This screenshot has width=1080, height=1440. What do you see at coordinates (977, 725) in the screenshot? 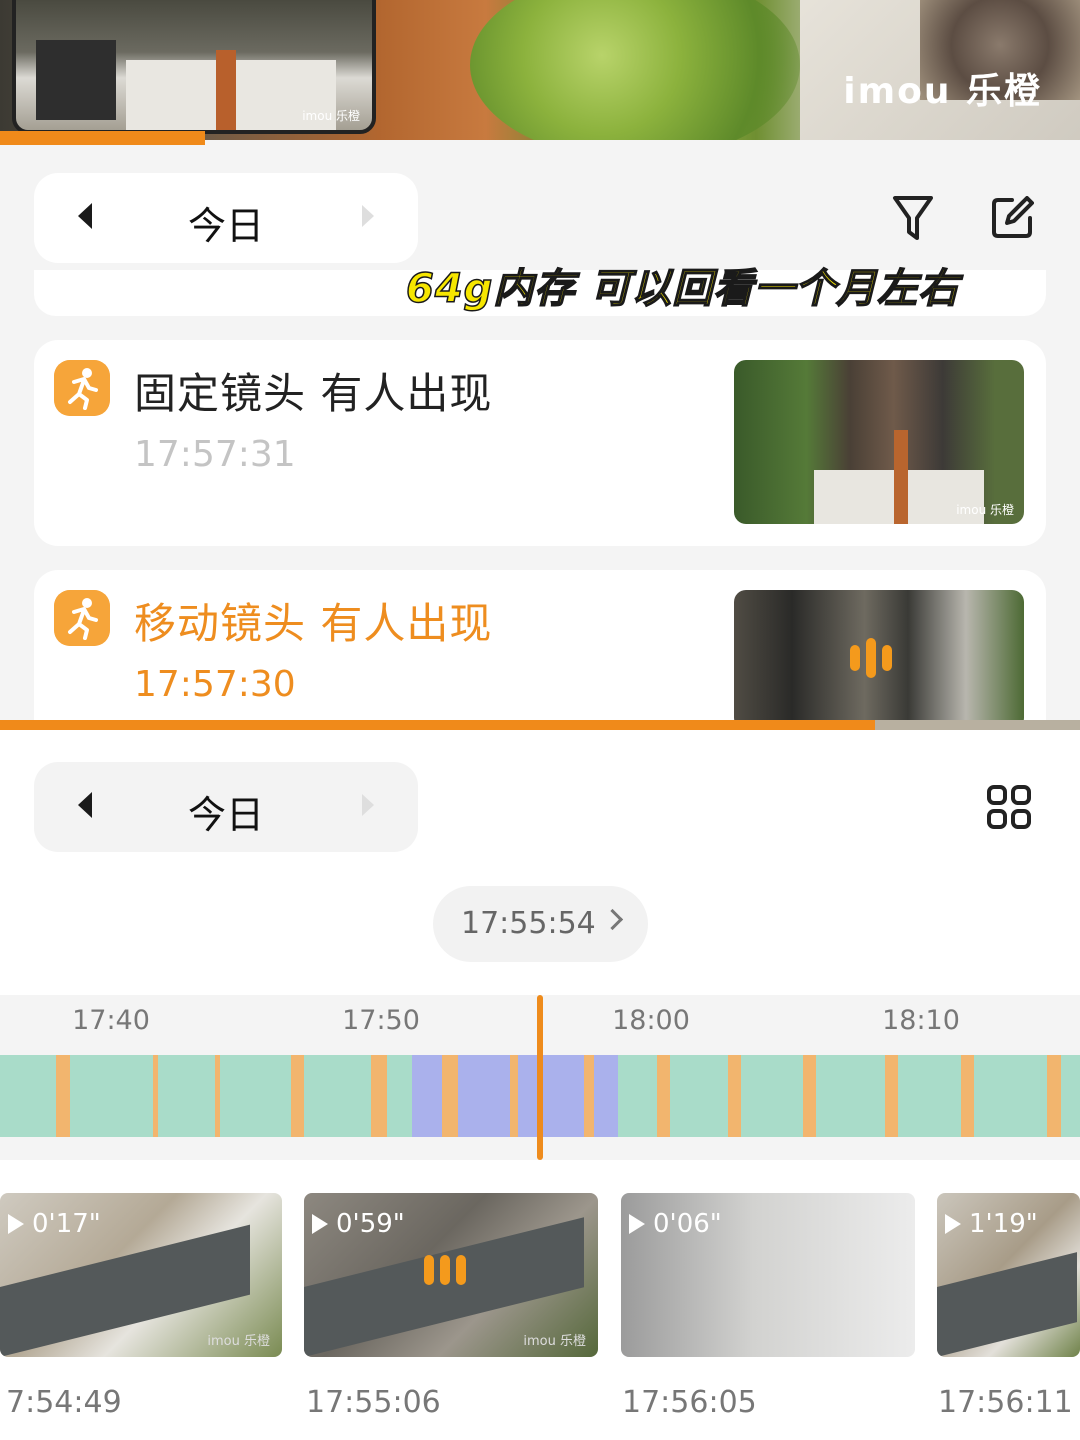
I see `scroll-progress-track` at bounding box center [977, 725].